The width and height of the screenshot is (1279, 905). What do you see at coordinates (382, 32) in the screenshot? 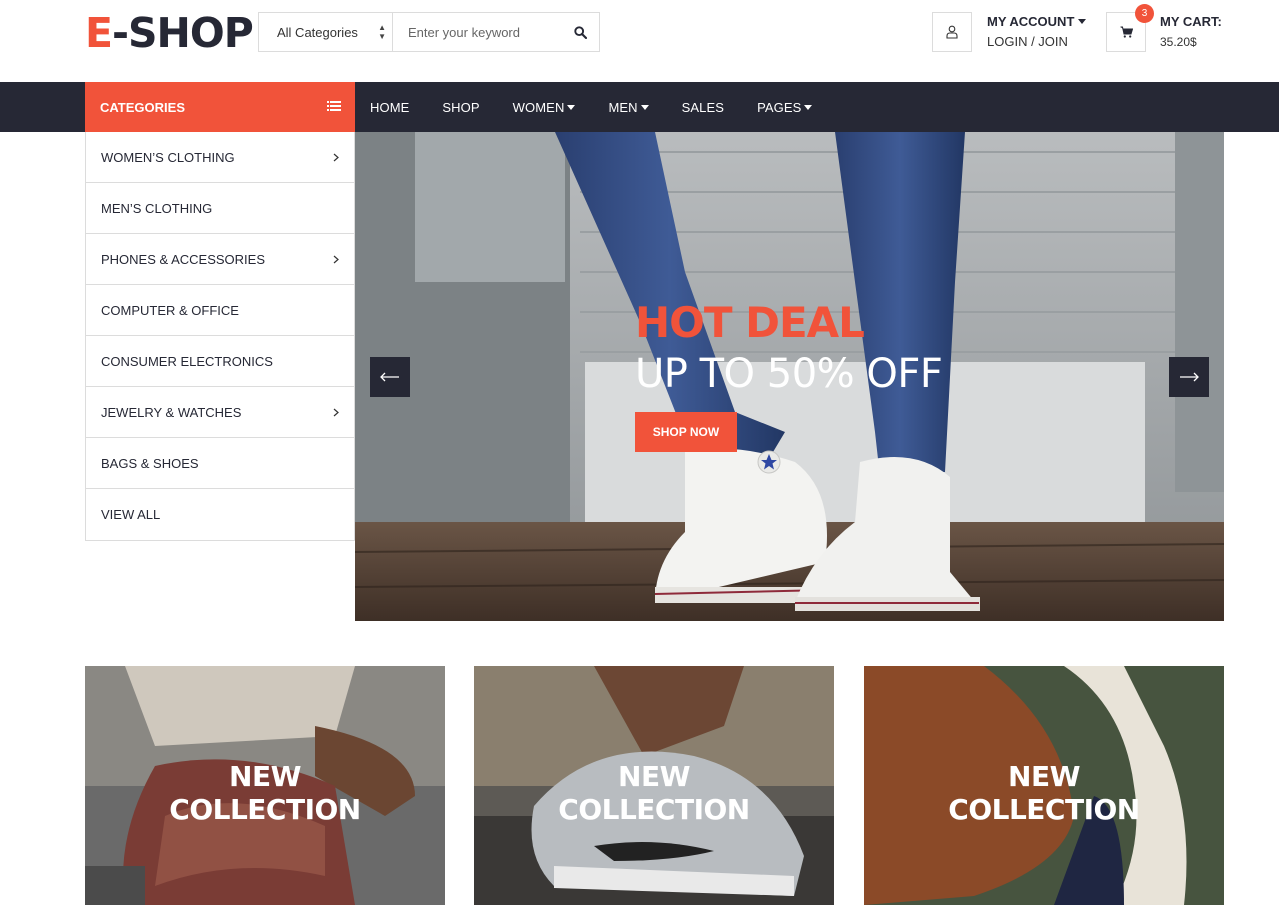
I see `select-arrows-icon: ▲ ▼` at bounding box center [382, 32].